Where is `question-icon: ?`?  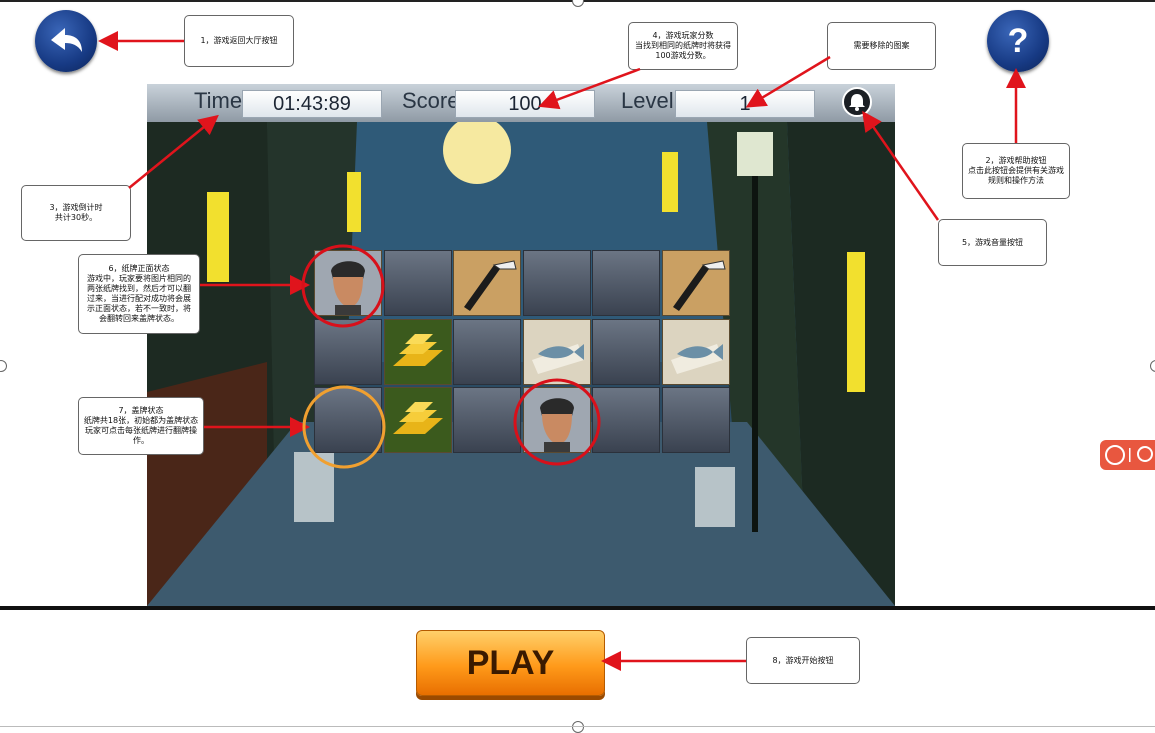 question-icon: ? is located at coordinates (1018, 41).